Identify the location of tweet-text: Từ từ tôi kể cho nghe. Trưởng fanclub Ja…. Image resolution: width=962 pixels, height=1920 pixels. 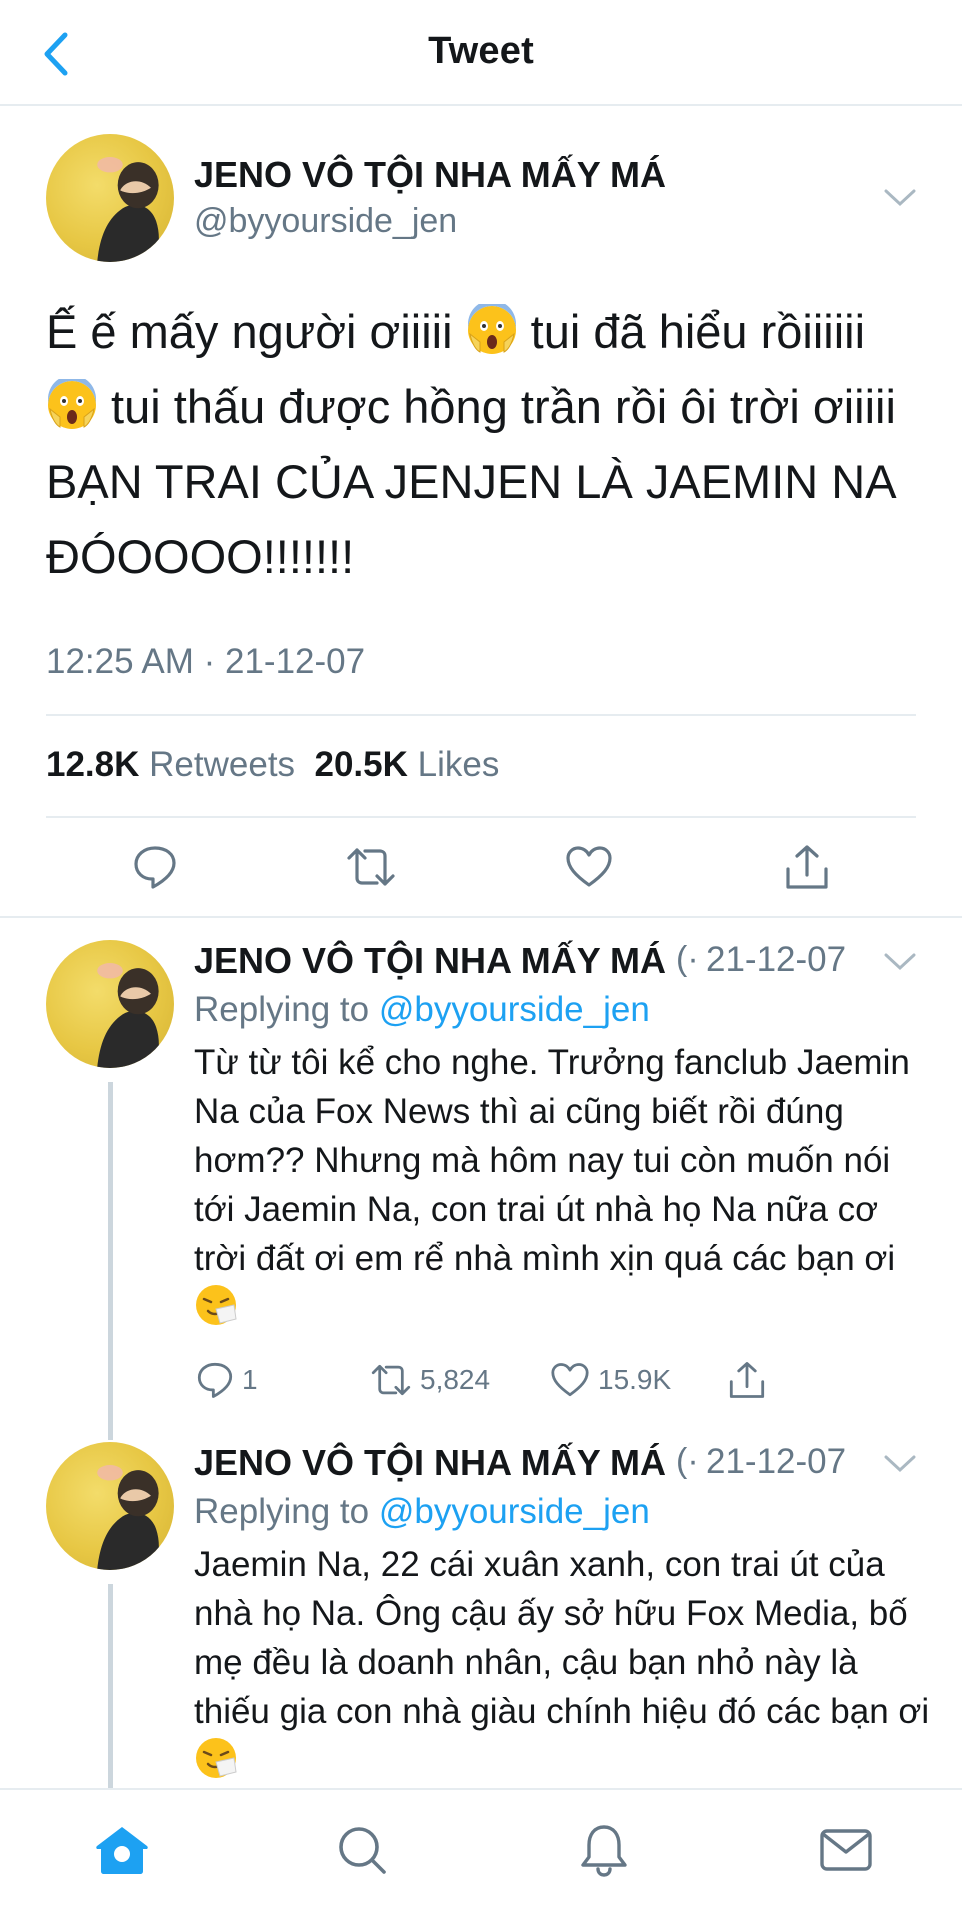
(564, 1185).